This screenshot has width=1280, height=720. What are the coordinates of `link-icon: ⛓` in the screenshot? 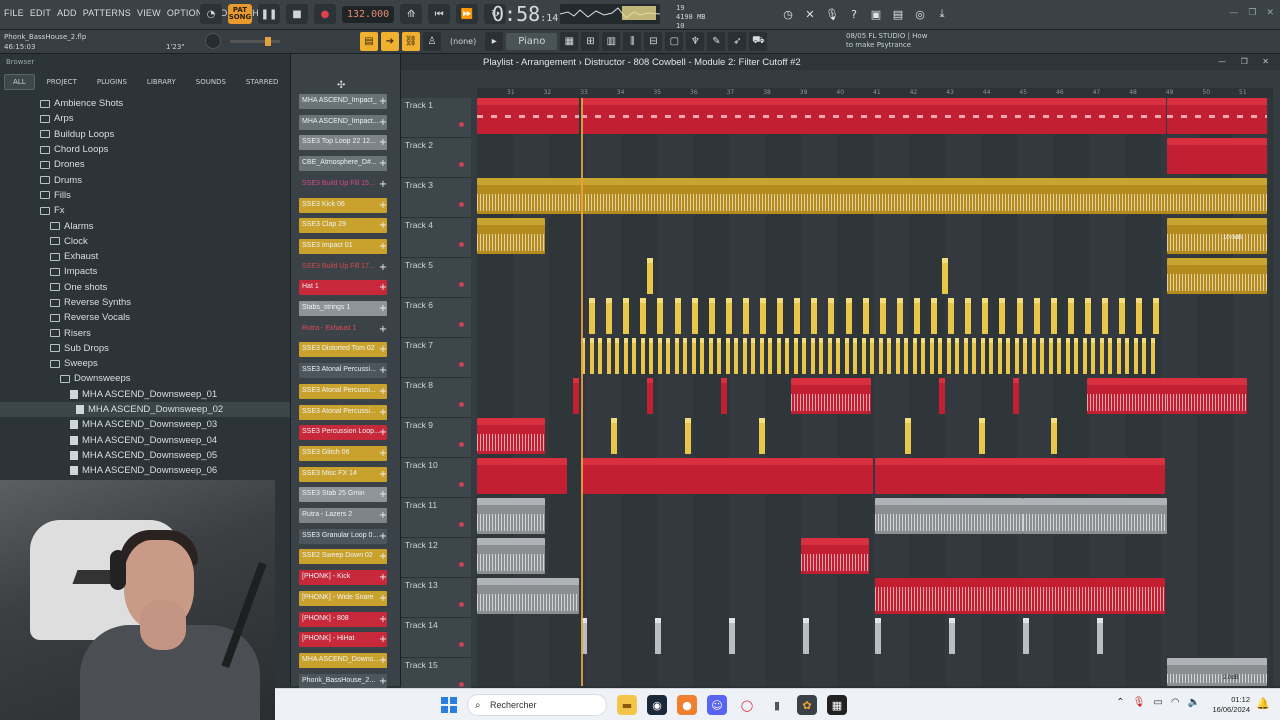 It's located at (411, 41).